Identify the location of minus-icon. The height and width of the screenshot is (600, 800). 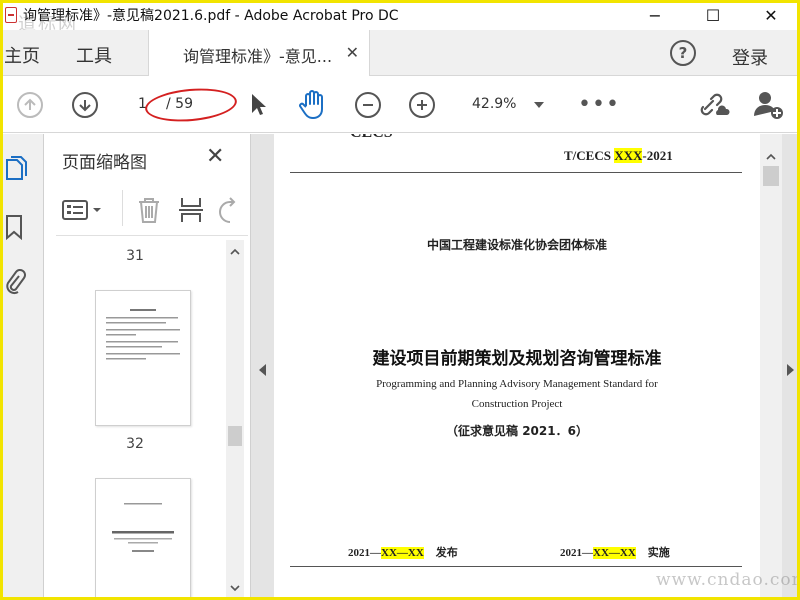
(368, 105).